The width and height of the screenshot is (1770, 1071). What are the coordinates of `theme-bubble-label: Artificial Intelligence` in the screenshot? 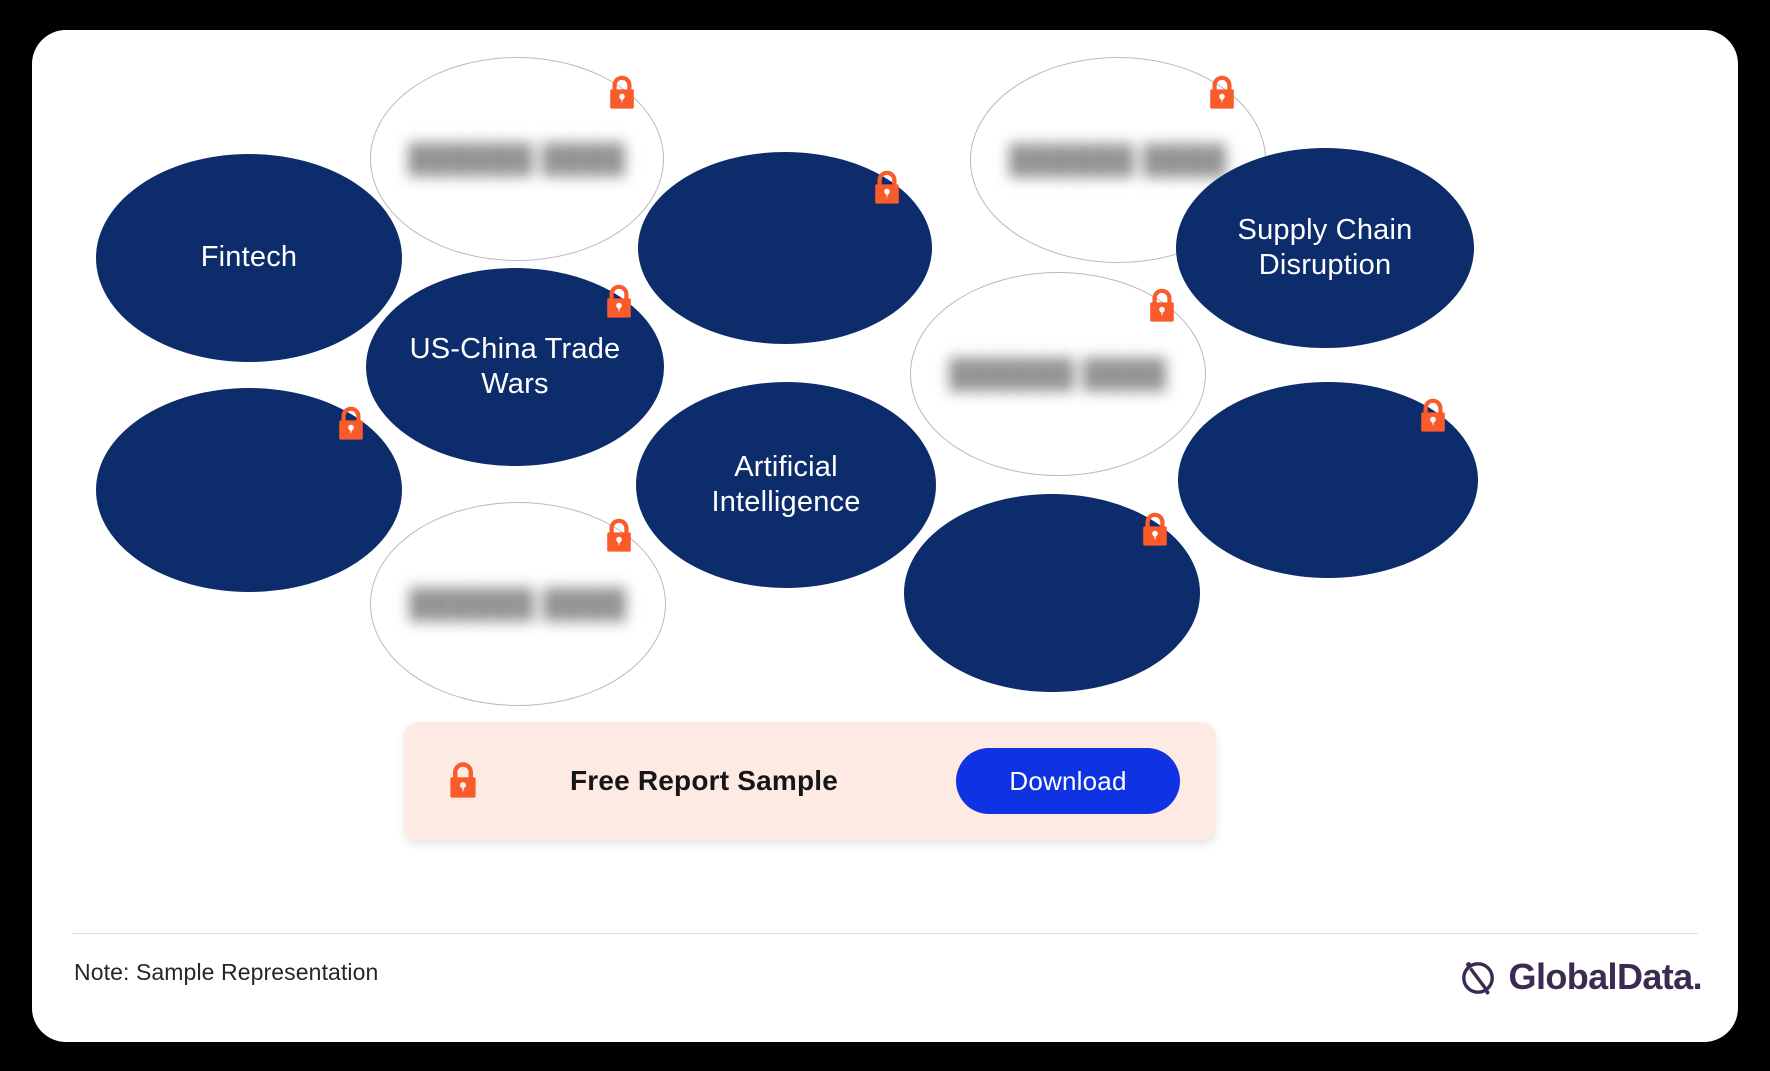 It's located at (786, 484).